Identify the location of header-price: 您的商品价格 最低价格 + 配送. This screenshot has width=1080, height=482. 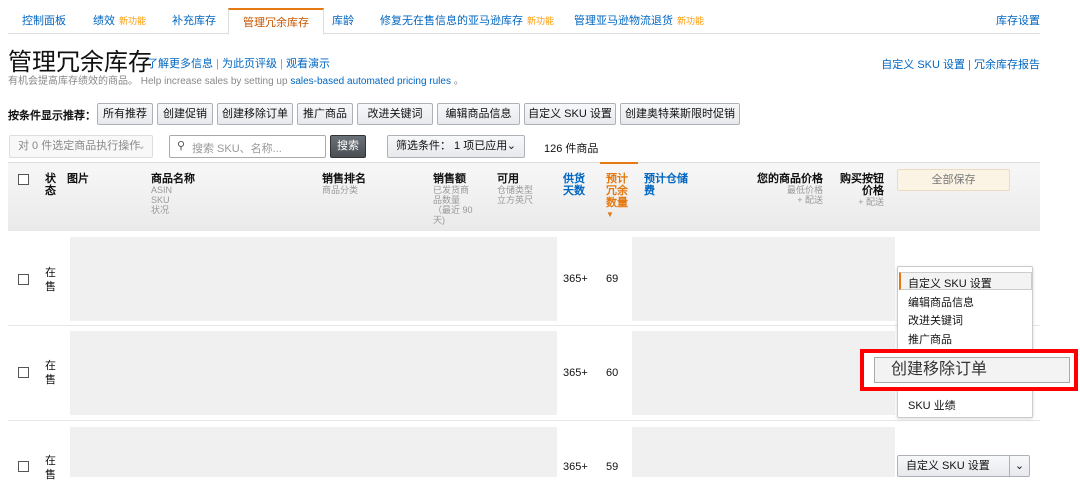
(785, 189).